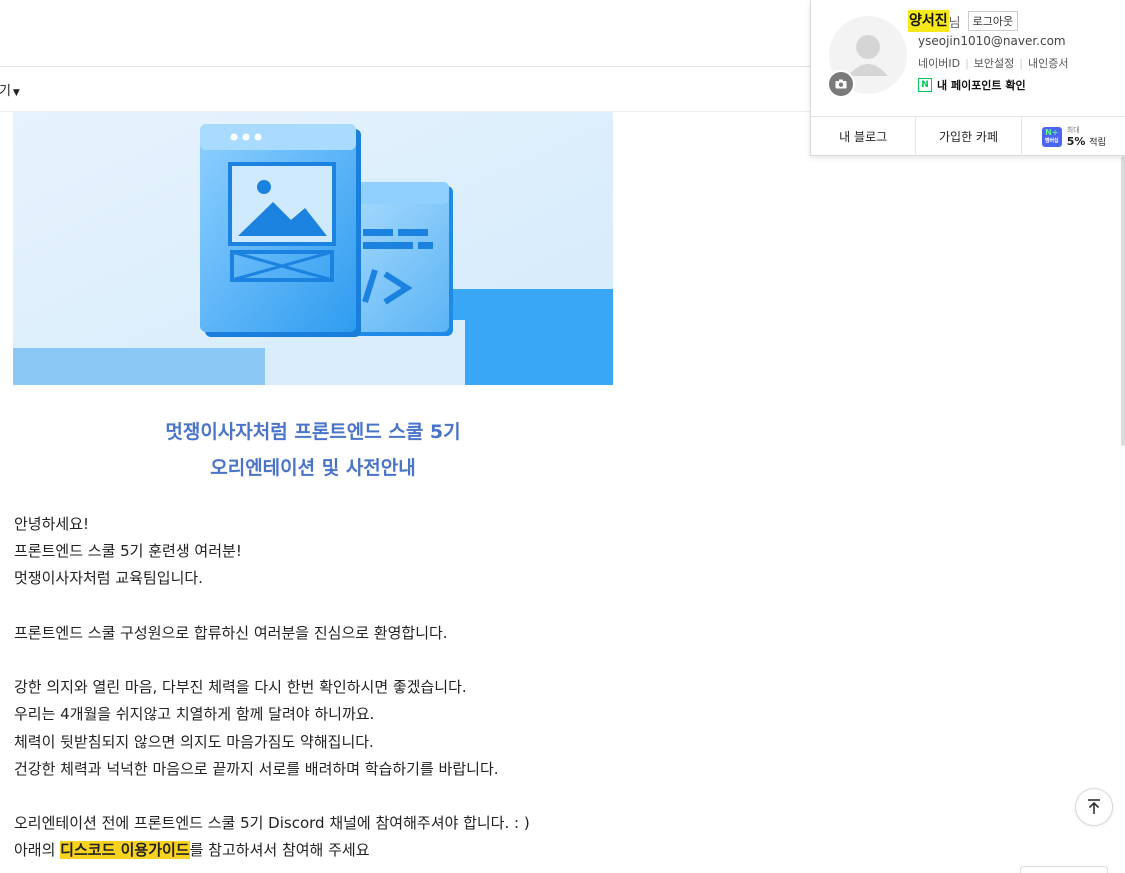  Describe the element at coordinates (939, 63) in the screenshot. I see `naver-id-link: 네이버ID` at that location.